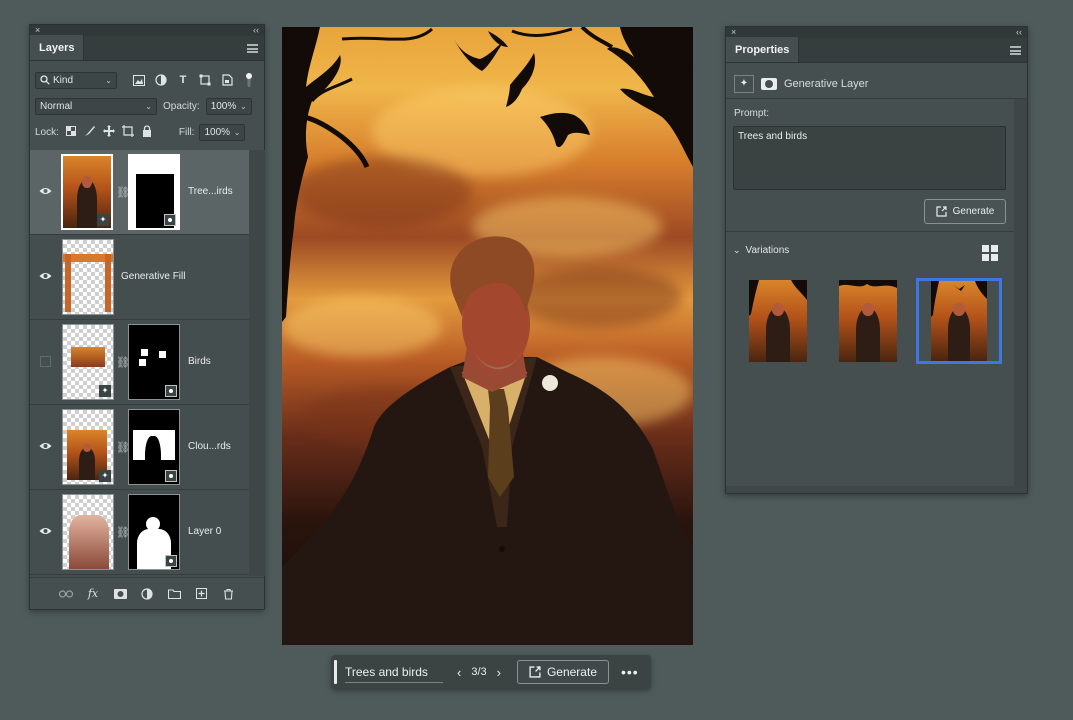  Describe the element at coordinates (249, 80) in the screenshot. I see `filter-toggle-icon` at that location.